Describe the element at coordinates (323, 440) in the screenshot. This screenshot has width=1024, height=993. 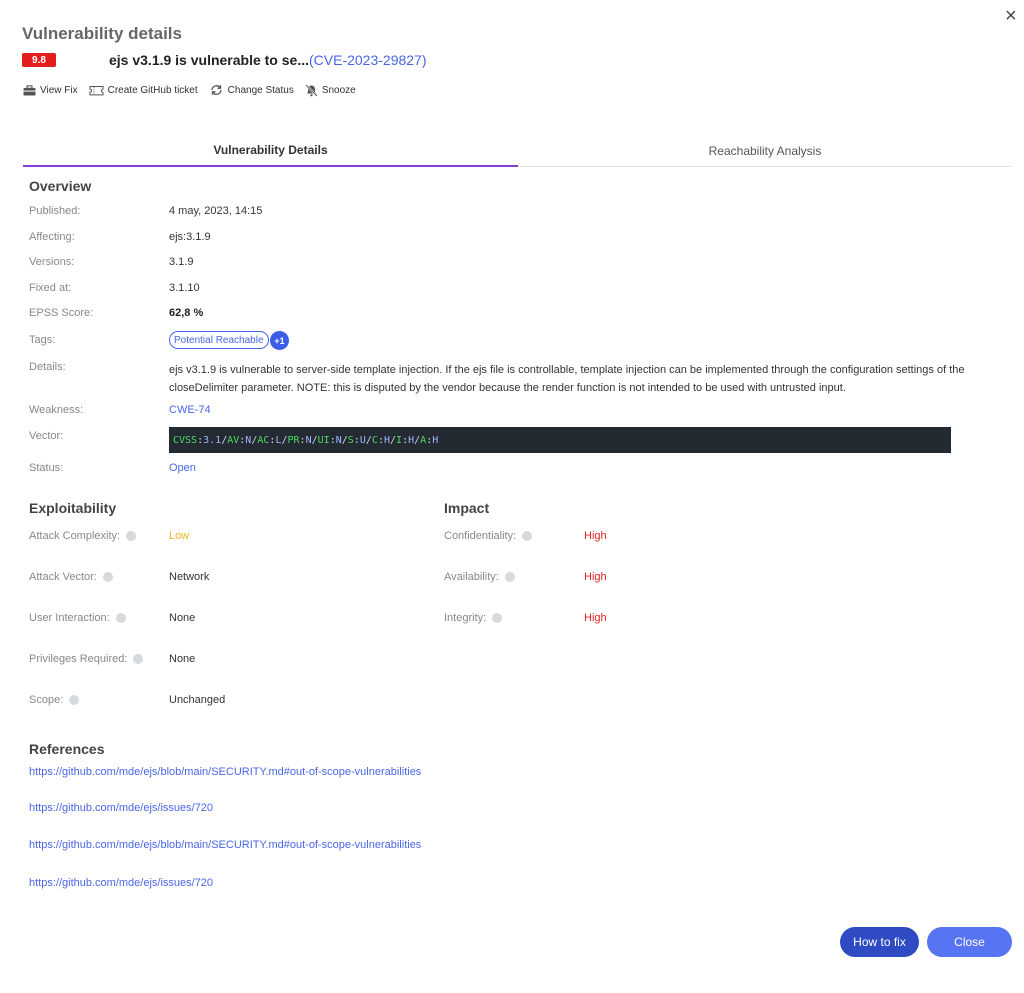
I see `vector-metric-key: UI` at that location.